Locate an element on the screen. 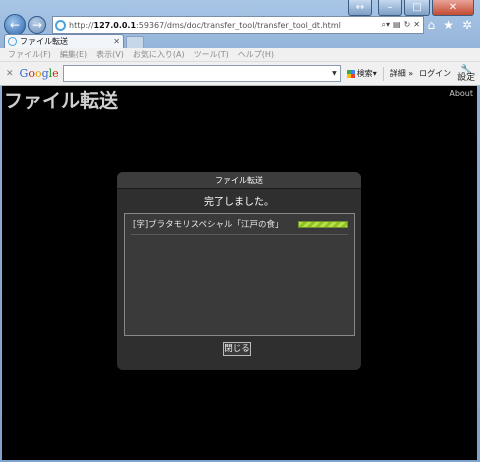 The image size is (480, 462). menu-favorites: お気に入り(A) is located at coordinates (159, 54).